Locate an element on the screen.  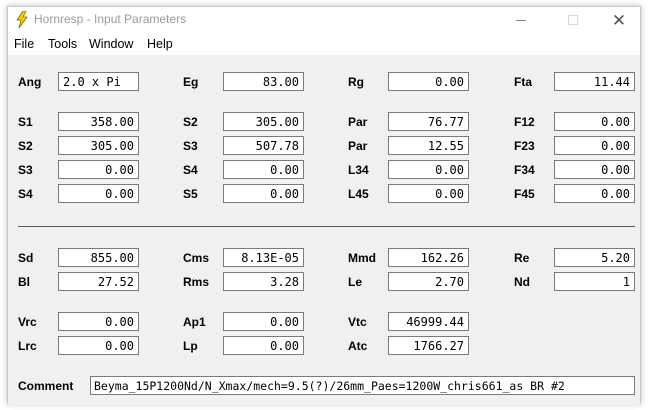
field-le: 2.70 is located at coordinates (428, 281).